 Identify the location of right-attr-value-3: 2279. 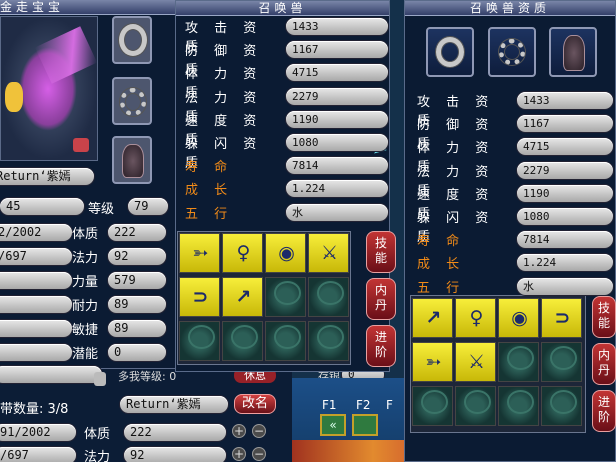
(565, 170).